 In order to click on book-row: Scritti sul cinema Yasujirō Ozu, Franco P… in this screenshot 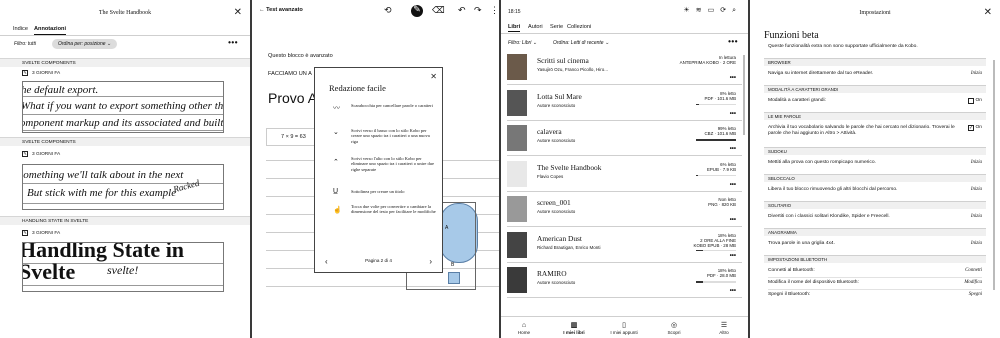, I will do `click(624, 67)`.